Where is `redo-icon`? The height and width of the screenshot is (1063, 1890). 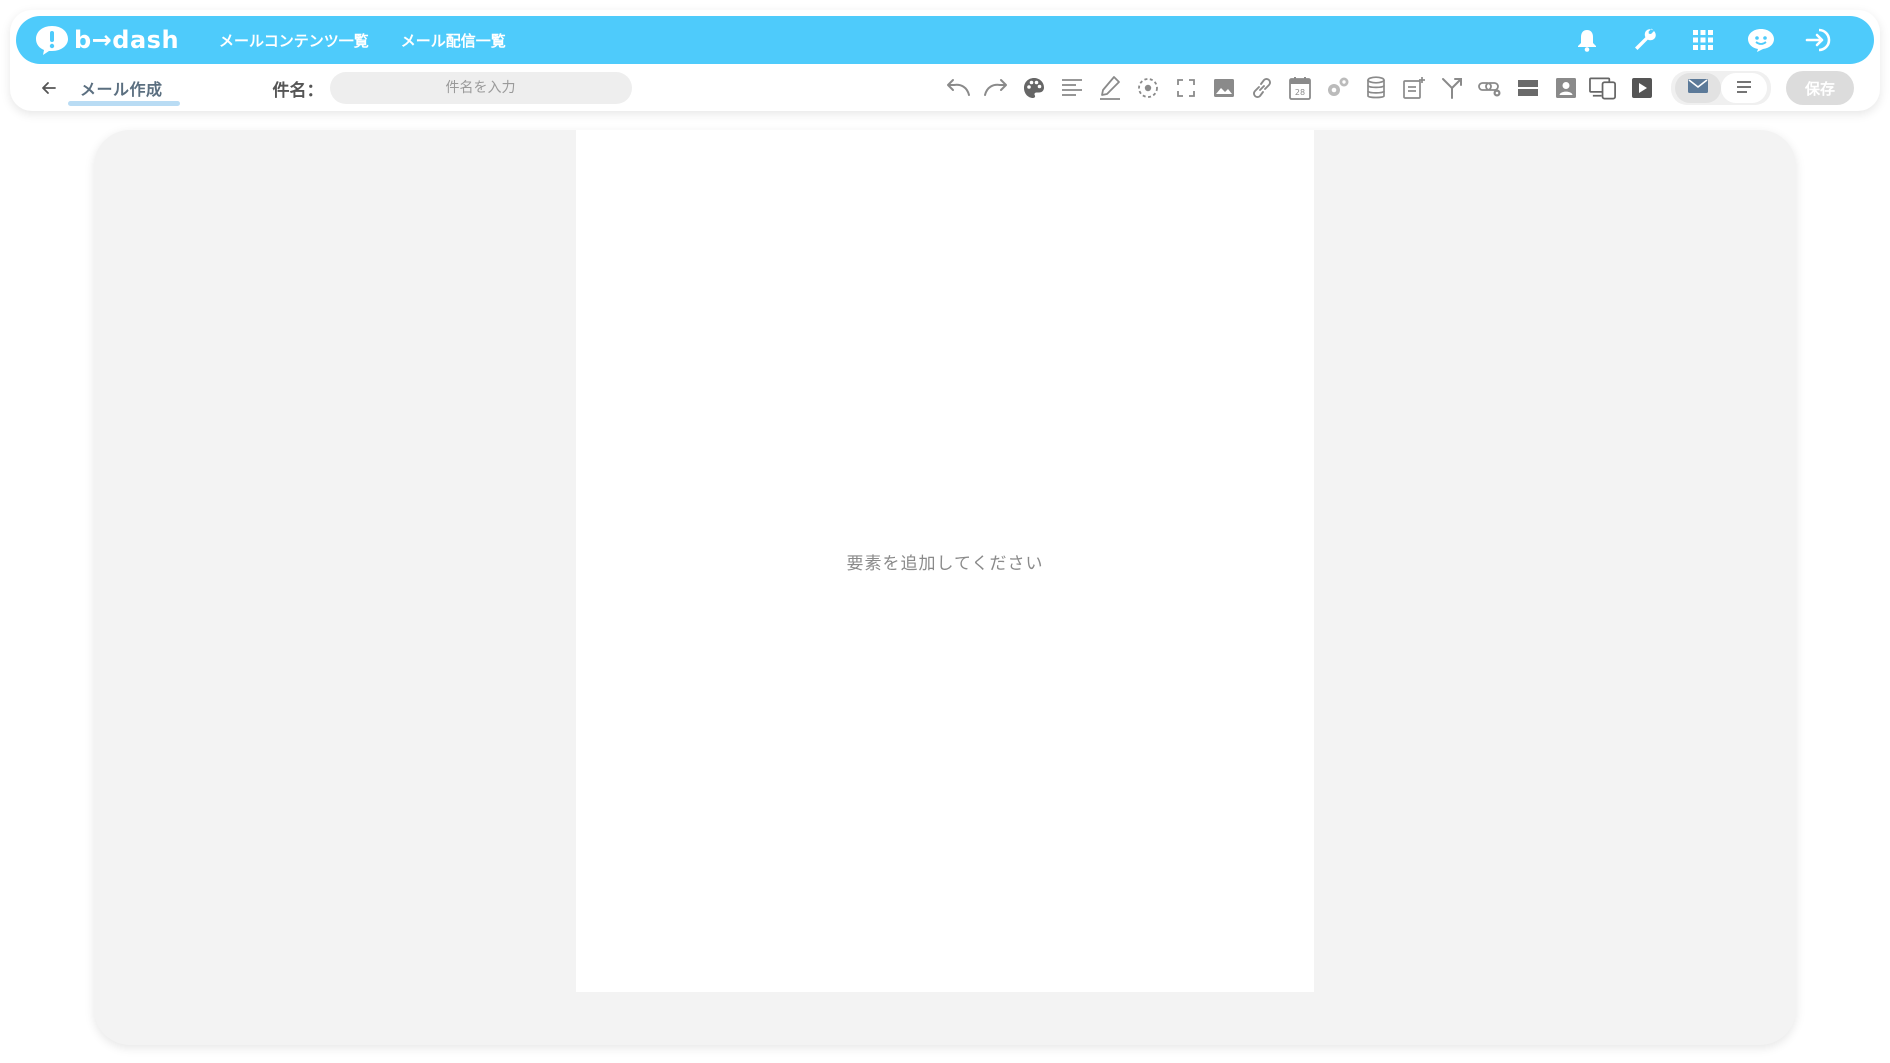
redo-icon is located at coordinates (995, 88).